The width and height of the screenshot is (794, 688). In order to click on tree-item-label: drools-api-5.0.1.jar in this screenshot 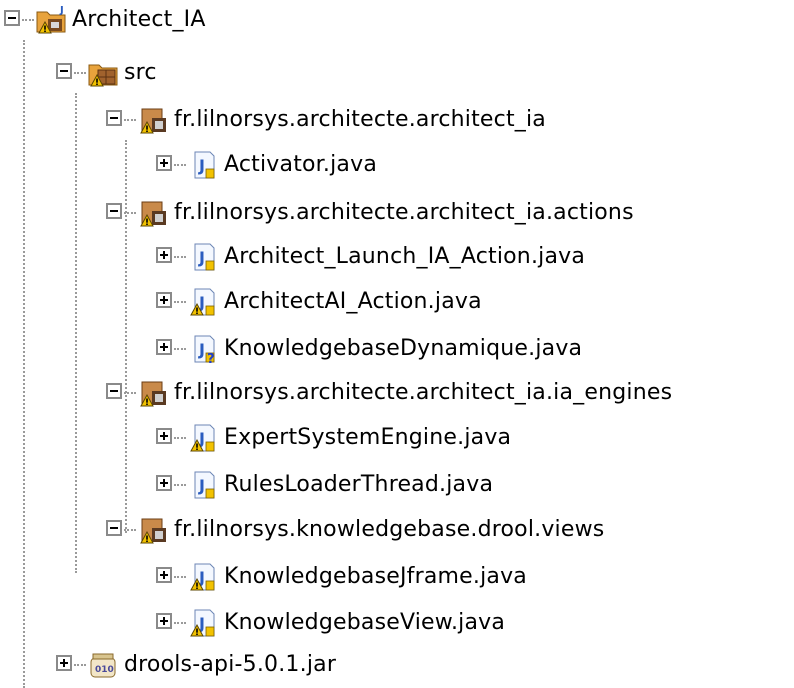, I will do `click(230, 664)`.